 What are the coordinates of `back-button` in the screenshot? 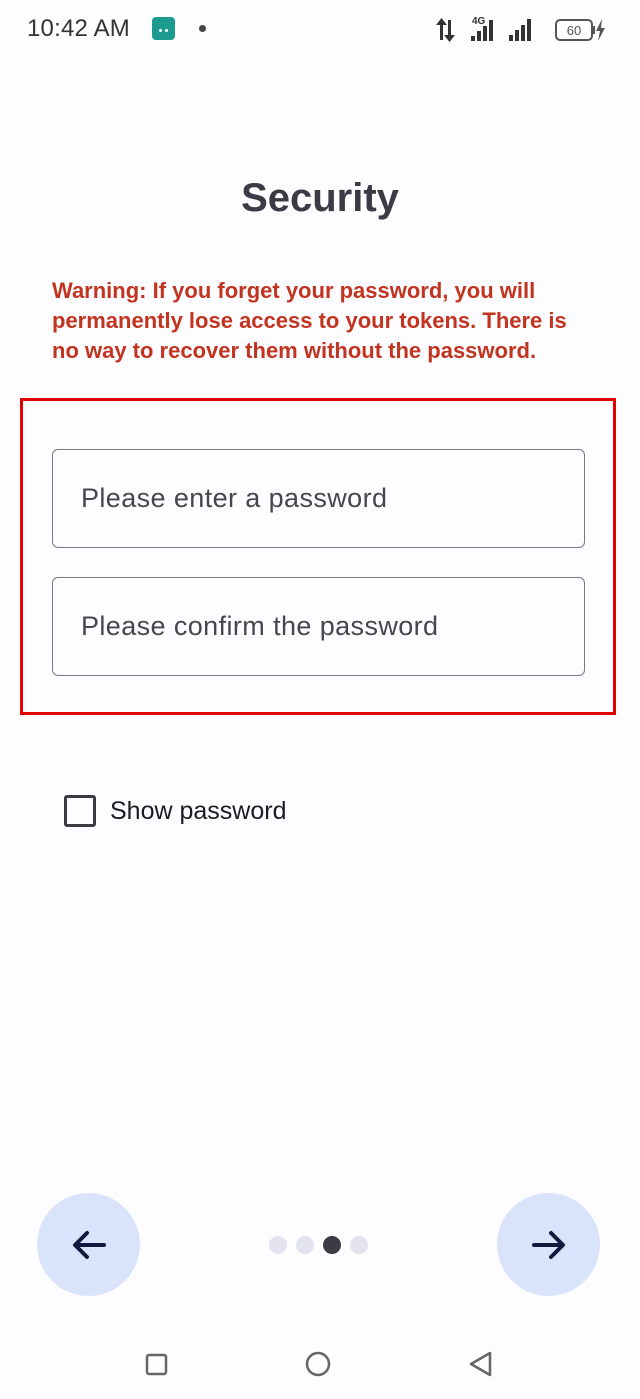 It's located at (88, 1244).